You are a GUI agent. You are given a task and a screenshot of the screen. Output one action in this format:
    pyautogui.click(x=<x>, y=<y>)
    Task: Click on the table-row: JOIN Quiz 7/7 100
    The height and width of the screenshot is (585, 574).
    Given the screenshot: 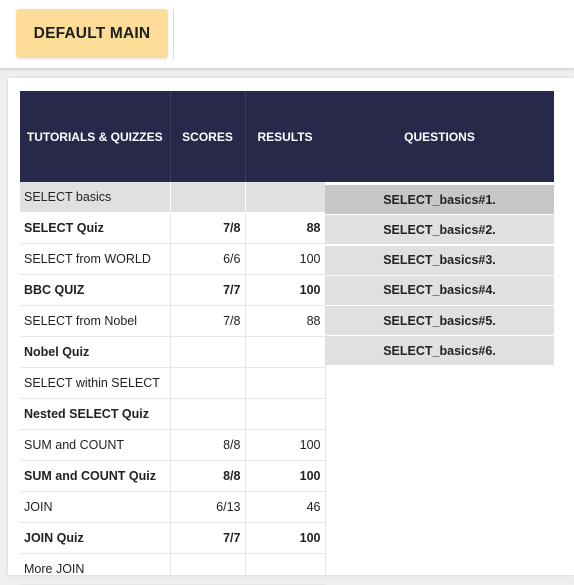 What is the action you would take?
    pyautogui.click(x=173, y=538)
    